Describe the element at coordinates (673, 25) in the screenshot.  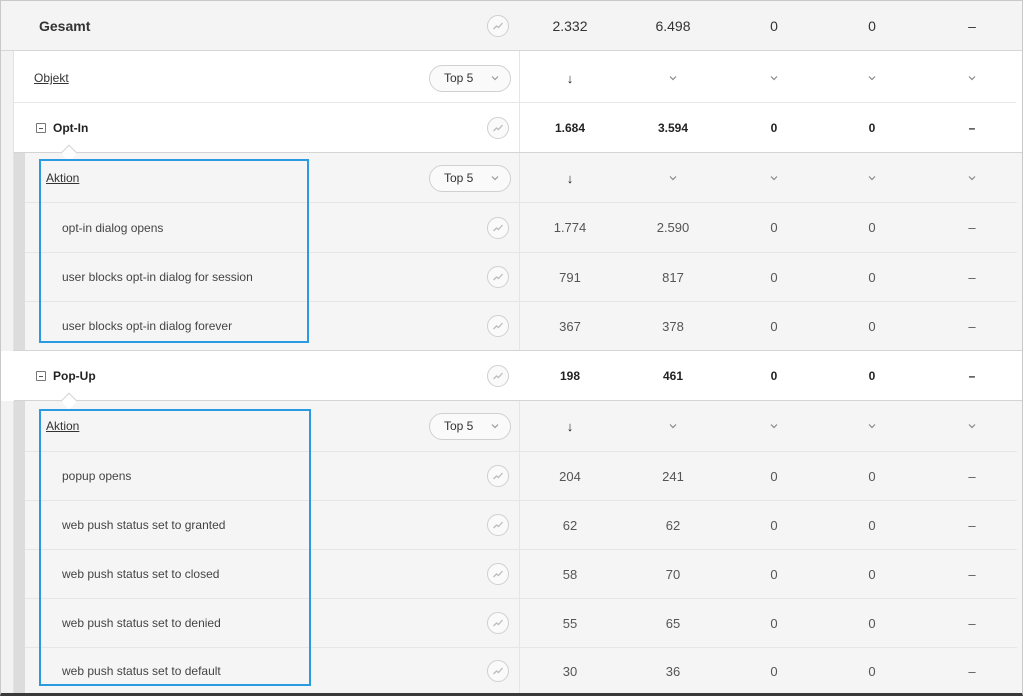
I see `total-value-2: 6.498` at that location.